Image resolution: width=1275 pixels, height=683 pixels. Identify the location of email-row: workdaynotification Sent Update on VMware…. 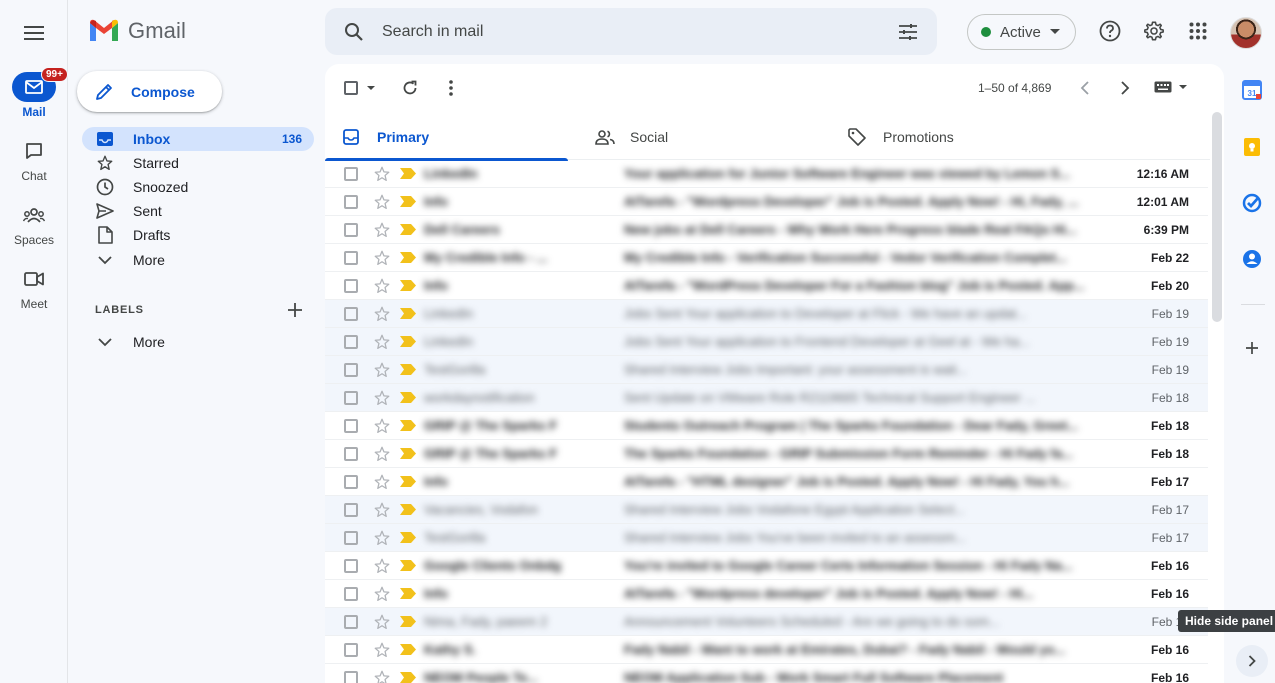
(766, 398).